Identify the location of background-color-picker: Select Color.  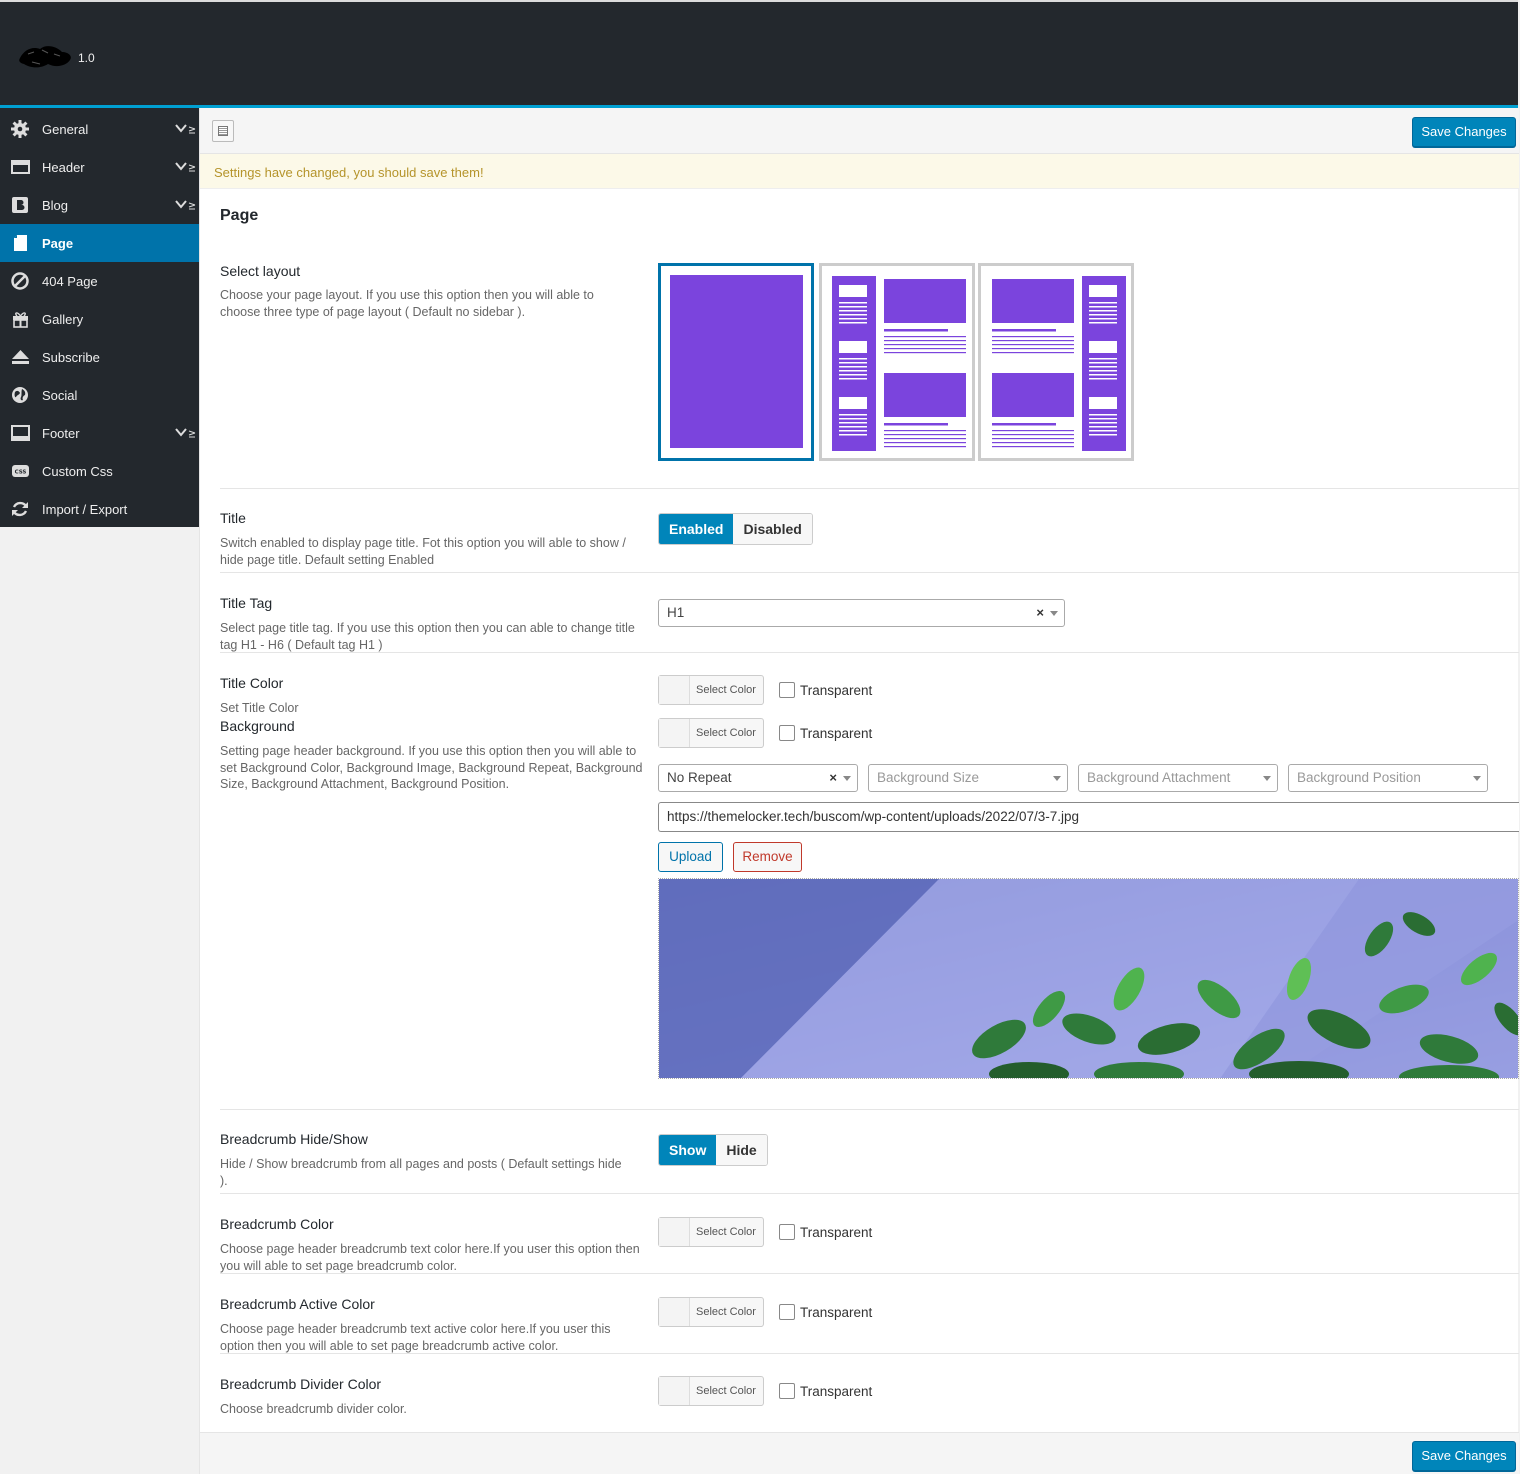
(711, 733).